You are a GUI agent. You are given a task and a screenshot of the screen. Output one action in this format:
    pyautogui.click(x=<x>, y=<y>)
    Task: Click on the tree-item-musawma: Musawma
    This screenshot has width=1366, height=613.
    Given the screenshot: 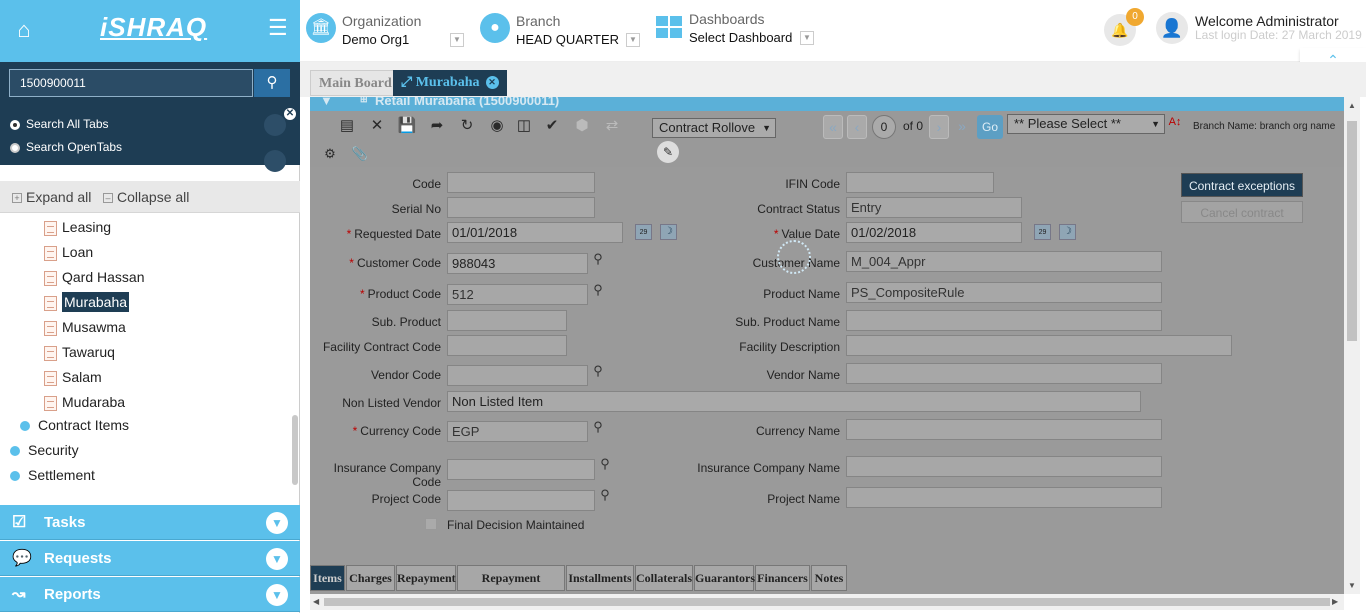 What is the action you would take?
    pyautogui.click(x=85, y=327)
    